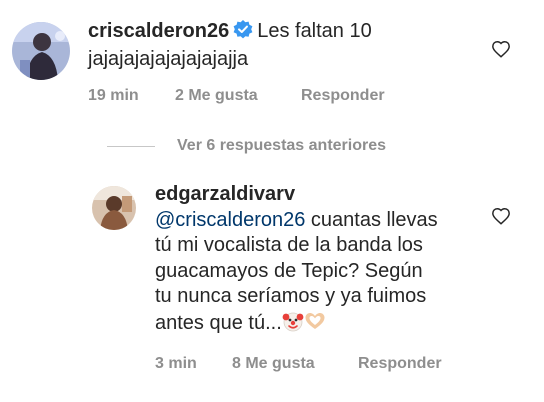 The image size is (544, 402). What do you see at coordinates (501, 49) in the screenshot?
I see `heart-icon` at bounding box center [501, 49].